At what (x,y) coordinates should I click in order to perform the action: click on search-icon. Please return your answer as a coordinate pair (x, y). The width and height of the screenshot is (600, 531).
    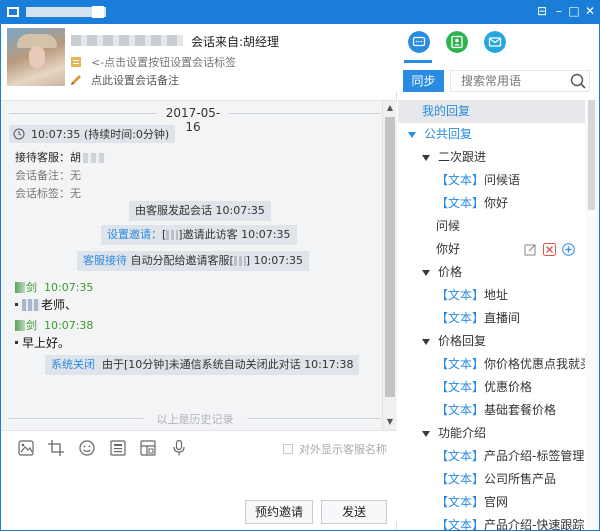
    Looking at the image, I should click on (578, 81).